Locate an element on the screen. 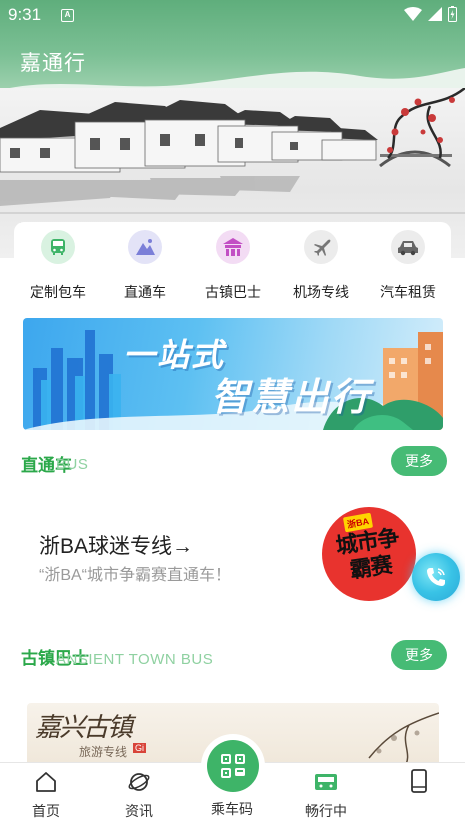 The width and height of the screenshot is (465, 828). nav-label: 乘车码 is located at coordinates (232, 809).